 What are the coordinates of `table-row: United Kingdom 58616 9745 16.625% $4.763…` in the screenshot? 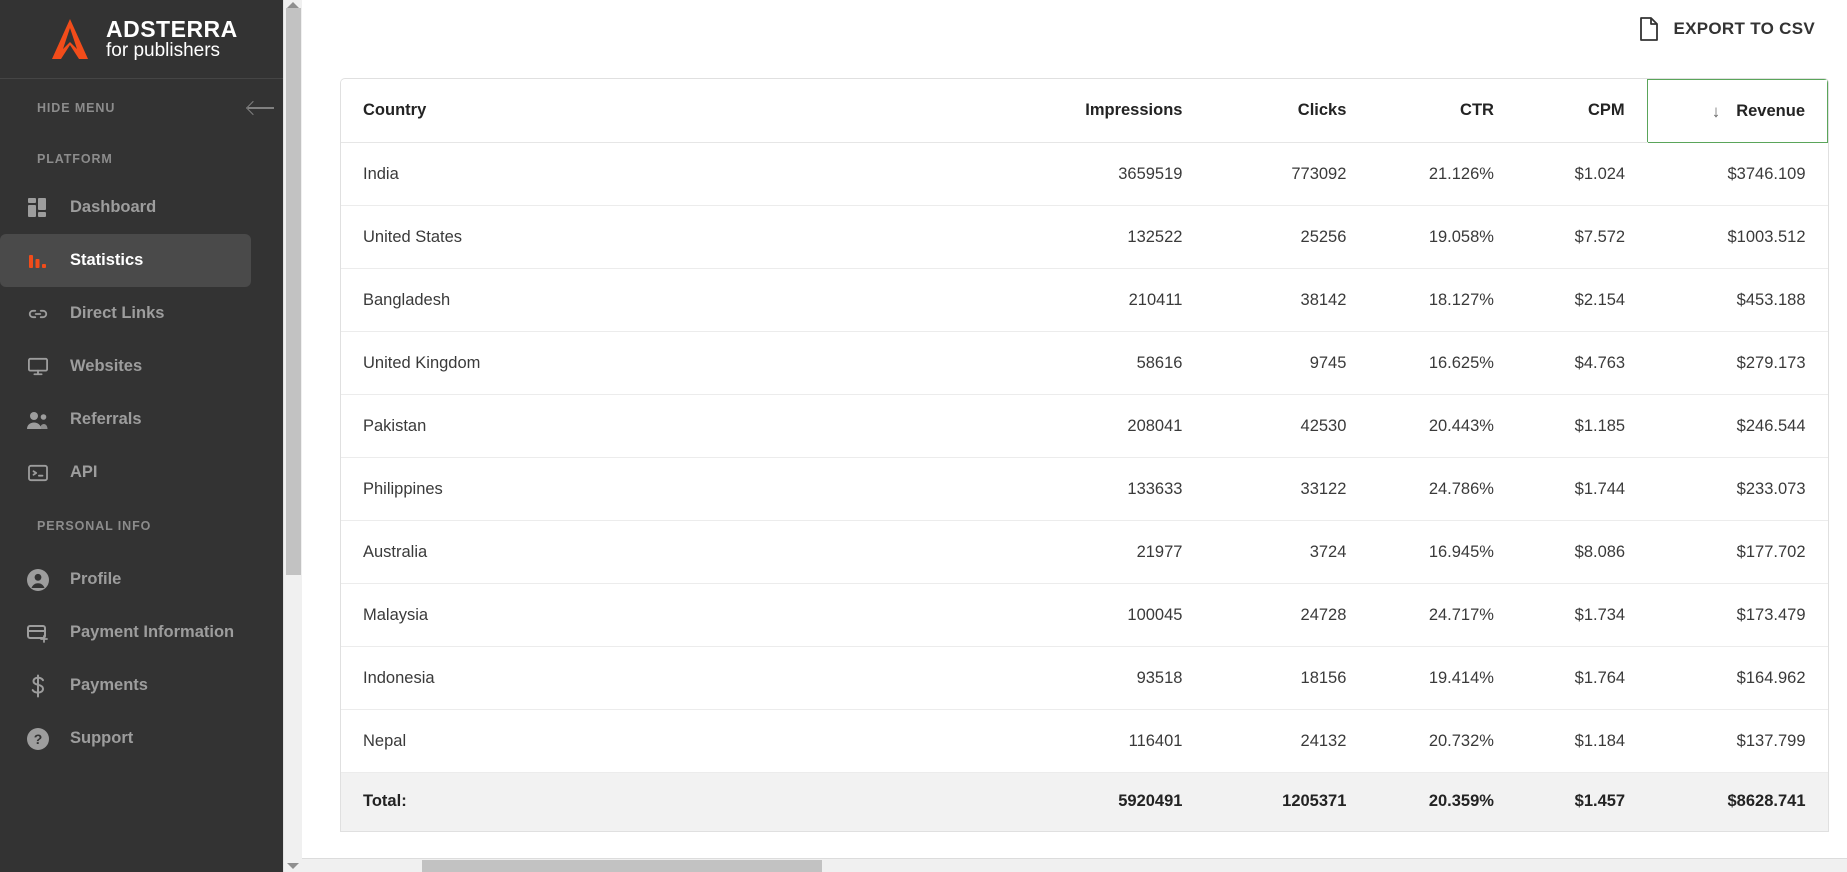 It's located at (1084, 363).